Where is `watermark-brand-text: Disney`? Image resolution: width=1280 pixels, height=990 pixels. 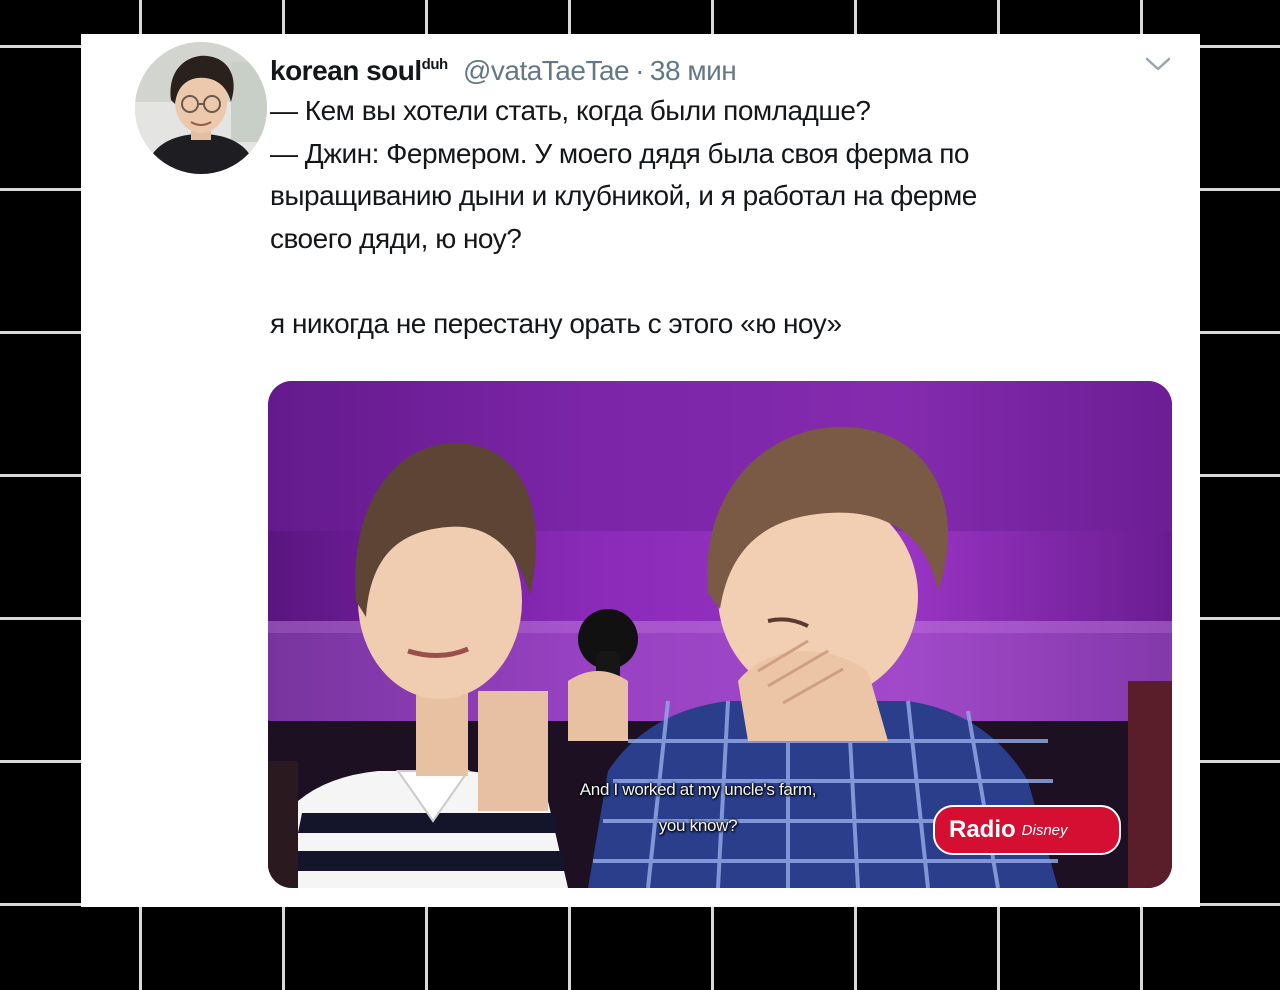 watermark-brand-text: Disney is located at coordinates (1044, 830).